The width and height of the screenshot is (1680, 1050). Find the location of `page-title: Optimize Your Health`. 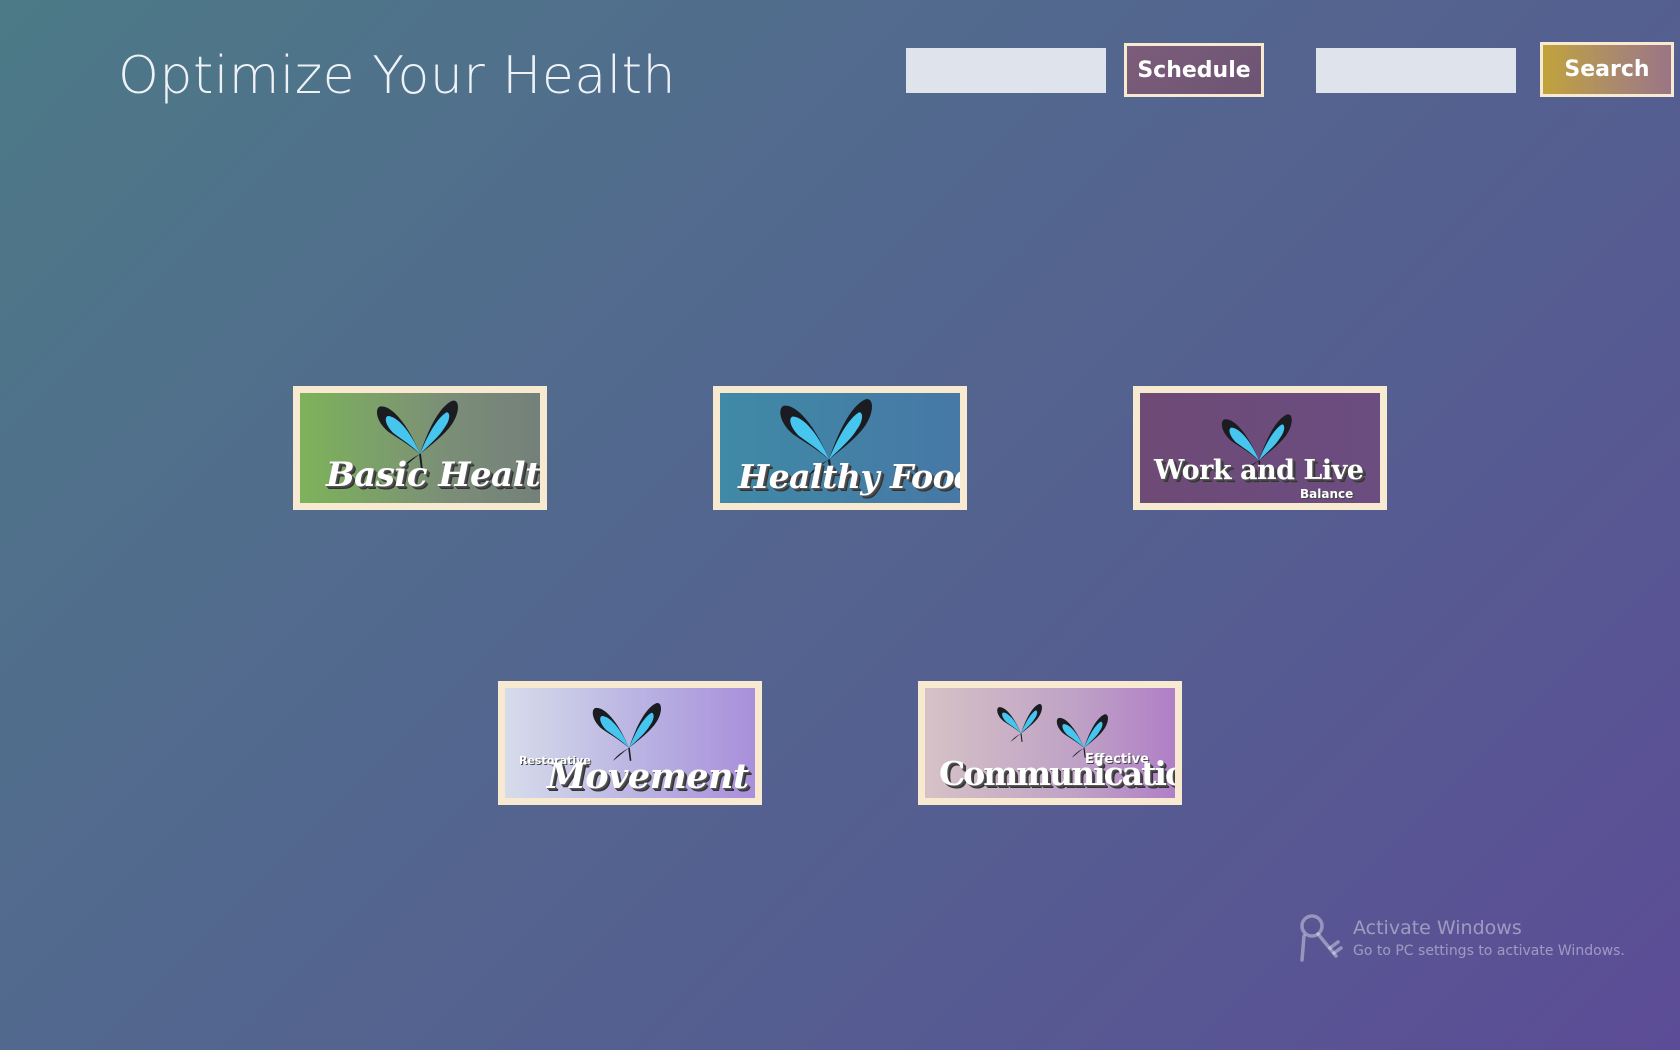

page-title: Optimize Your Health is located at coordinates (397, 76).